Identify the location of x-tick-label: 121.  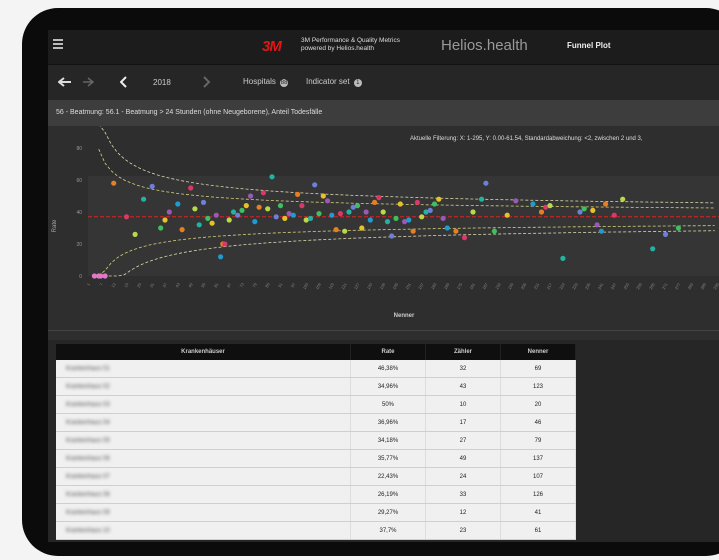
(344, 285).